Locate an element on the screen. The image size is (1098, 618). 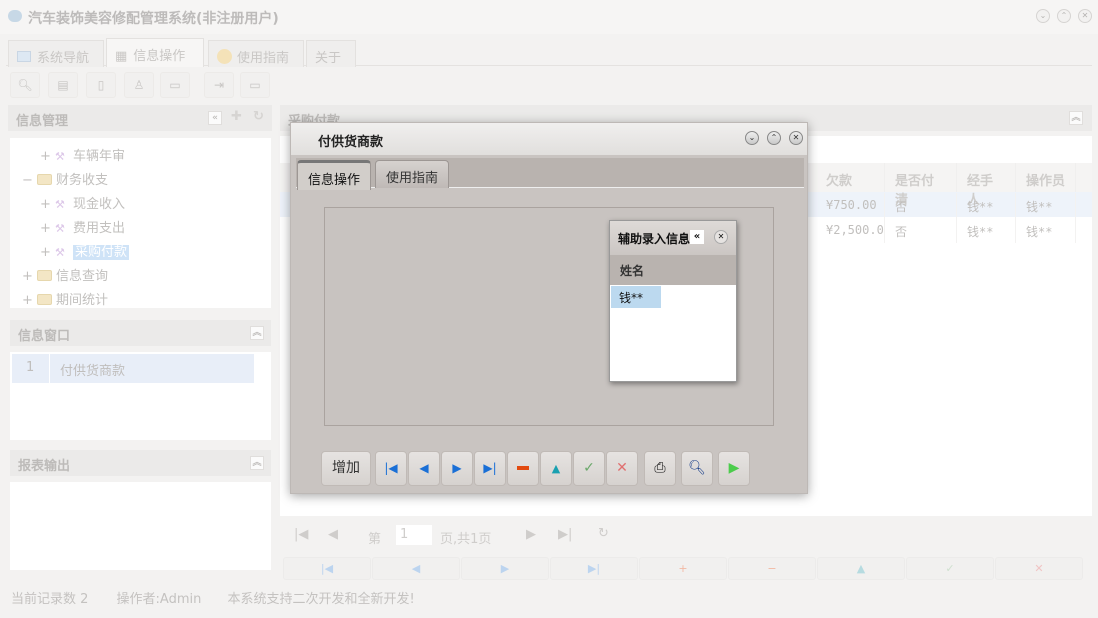
tree-label: 现金收入 is located at coordinates (99, 204).